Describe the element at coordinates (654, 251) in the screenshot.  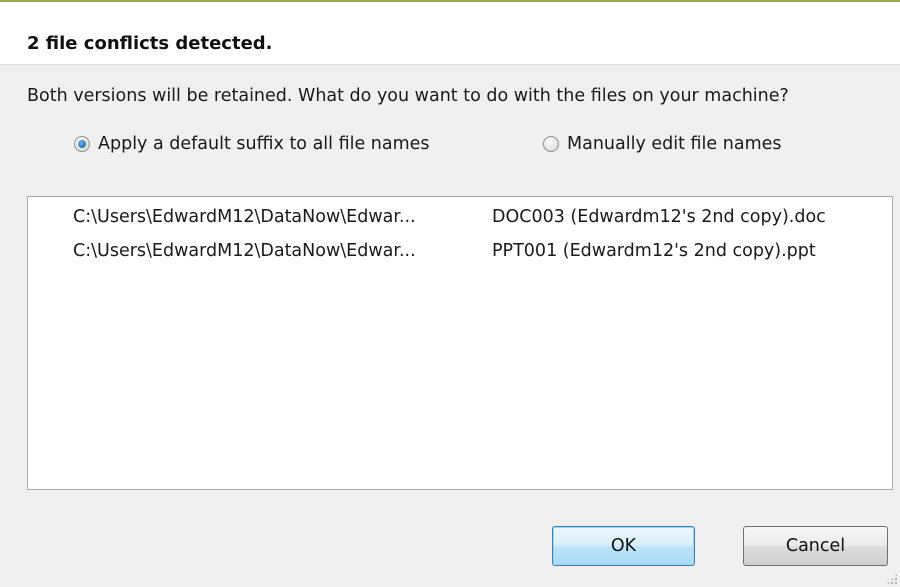
I see `file-new-name: PPT001 (Edwardm12's 2nd copy).ppt` at that location.